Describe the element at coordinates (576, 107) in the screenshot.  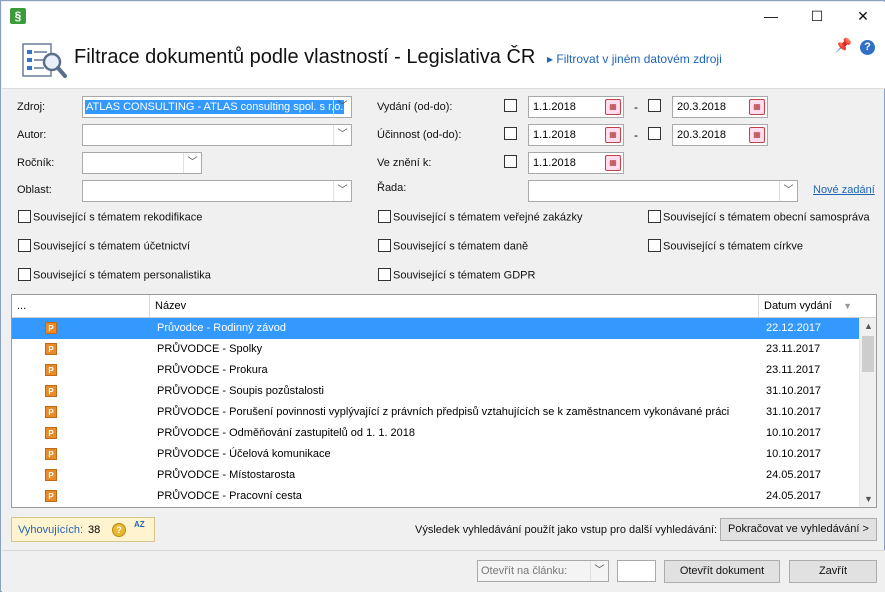
I see `vydani-od-field: 1.1.2018 ▦` at that location.